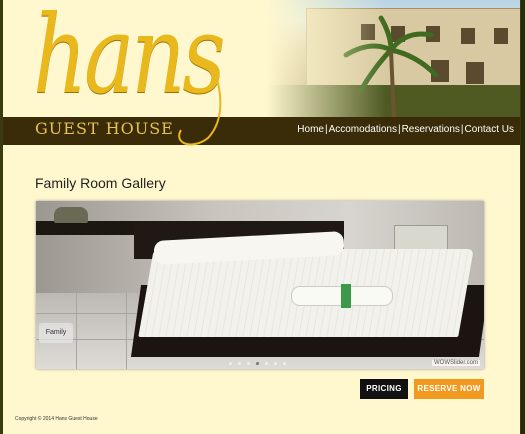  Describe the element at coordinates (104, 128) in the screenshot. I see `logo-tagline: GUEST HOUSE` at that location.